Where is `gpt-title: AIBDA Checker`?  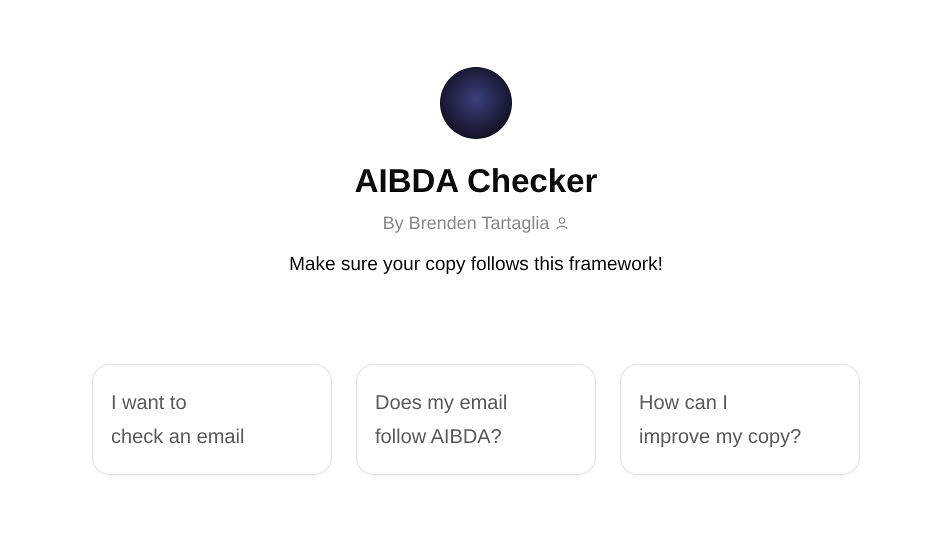 gpt-title: AIBDA Checker is located at coordinates (476, 181).